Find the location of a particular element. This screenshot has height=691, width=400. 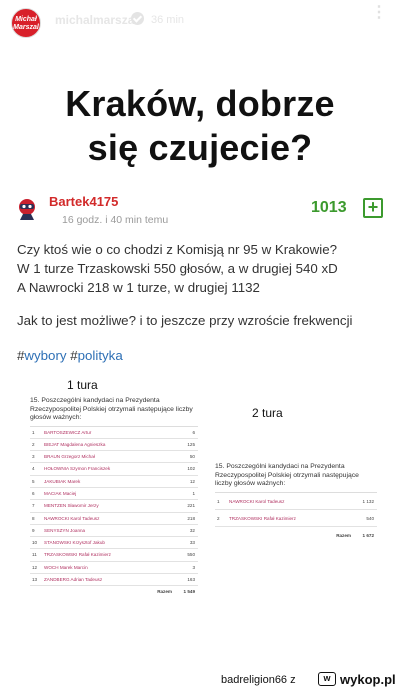

vote-value: 221 is located at coordinates (191, 506).